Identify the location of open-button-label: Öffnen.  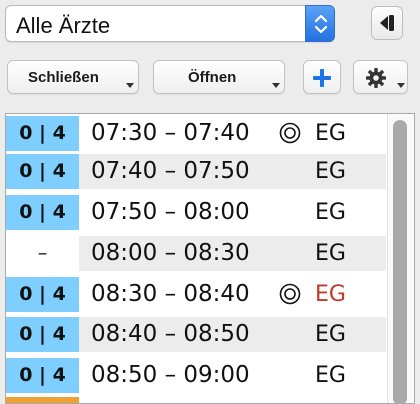
(212, 77).